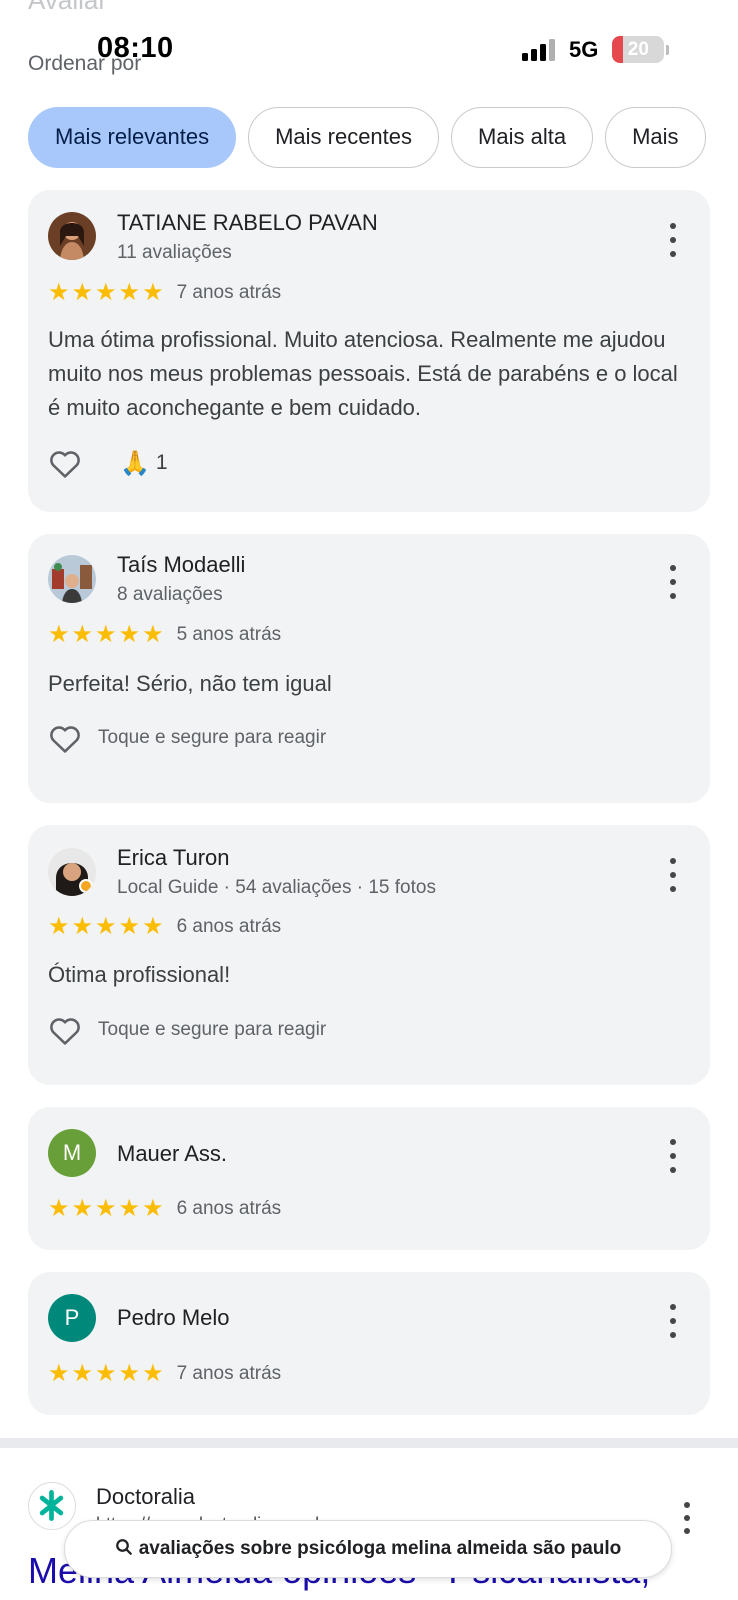 The width and height of the screenshot is (738, 1600). Describe the element at coordinates (174, 252) in the screenshot. I see `reviewer-meta: 11 avaliações` at that location.